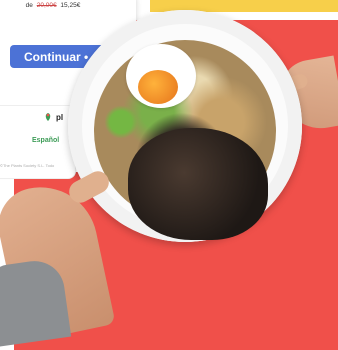  I want to click on language-selector: Español, so click(45, 140).